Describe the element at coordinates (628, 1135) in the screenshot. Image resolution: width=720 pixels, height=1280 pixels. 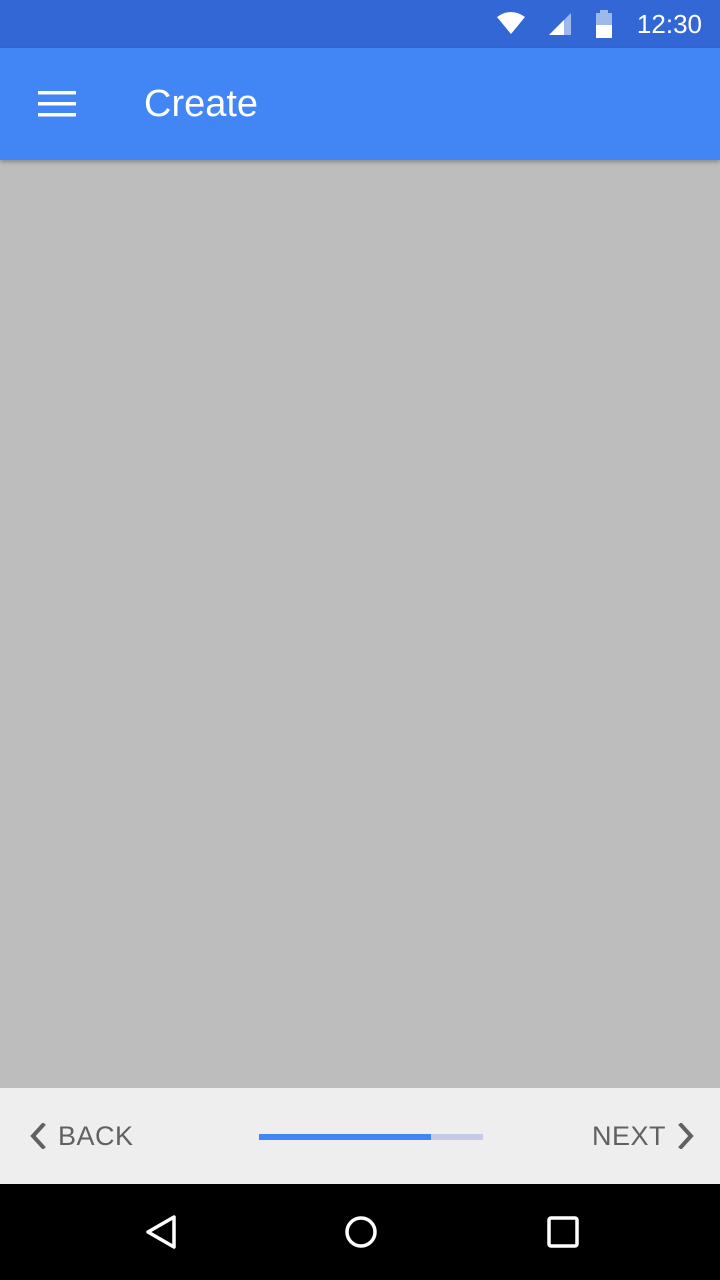
I see `next-label: NEXT` at that location.